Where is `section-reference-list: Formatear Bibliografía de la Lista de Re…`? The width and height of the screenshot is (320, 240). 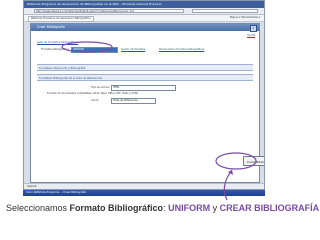
section-reference-list: Formatear Bibliografía de la Lista de Re… is located at coordinates (145, 77).